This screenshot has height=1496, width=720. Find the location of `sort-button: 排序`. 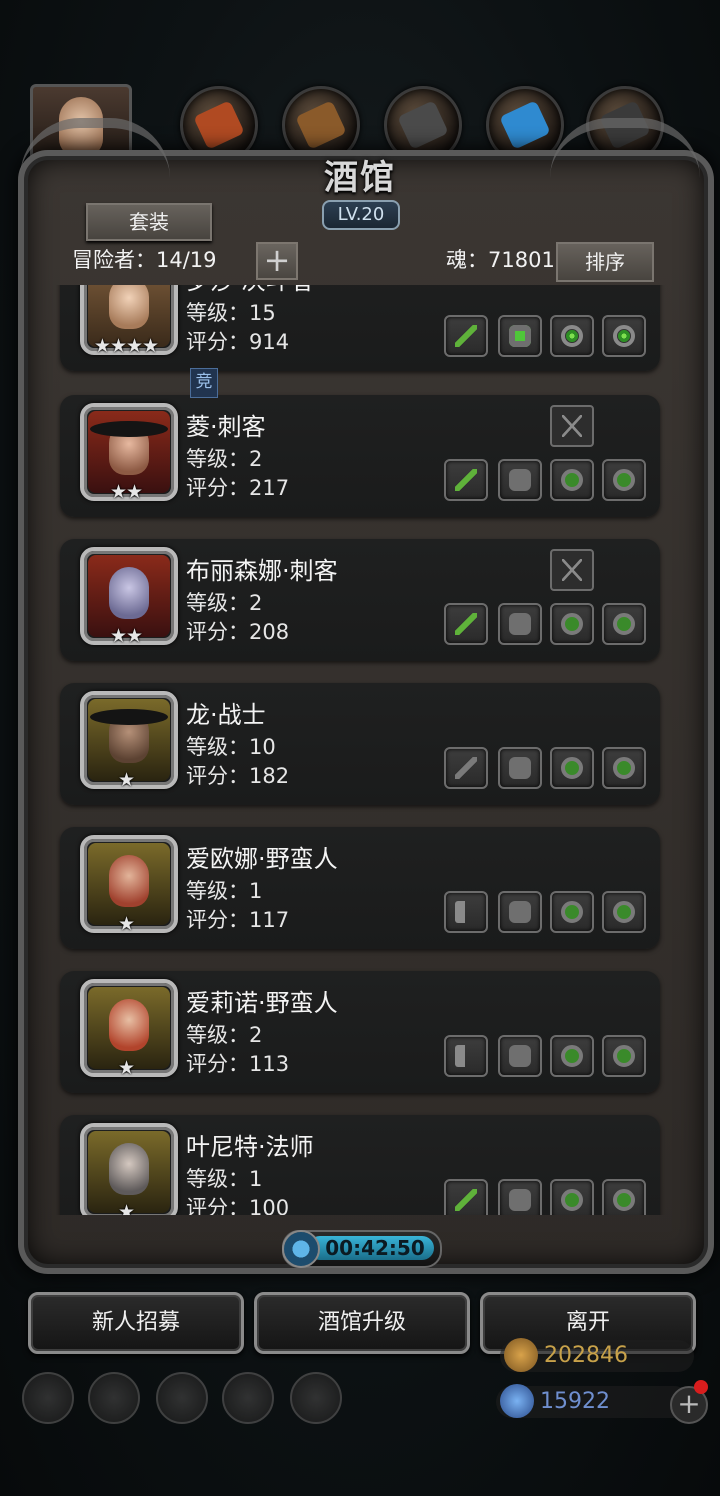

sort-button: 排序 is located at coordinates (605, 262).